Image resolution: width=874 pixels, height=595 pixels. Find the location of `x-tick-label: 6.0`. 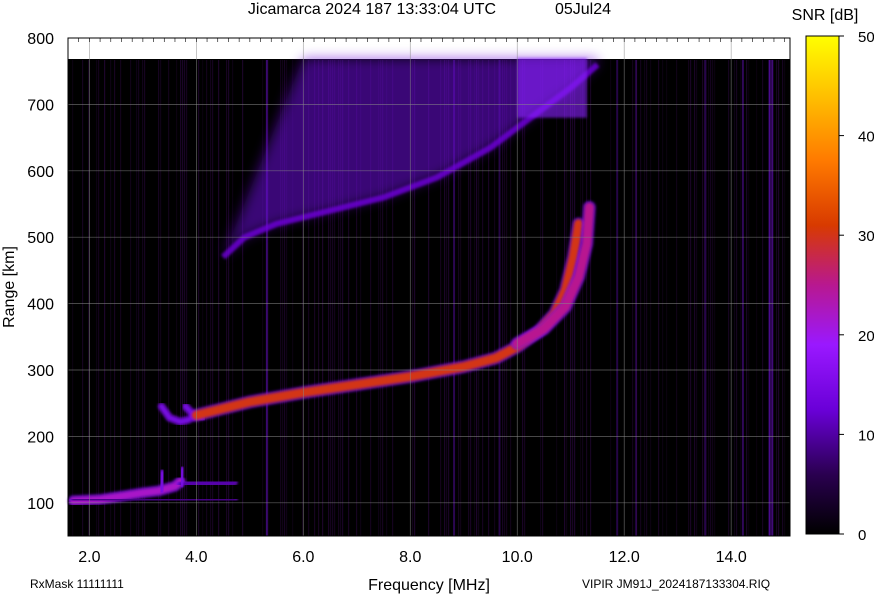

x-tick-label: 6.0 is located at coordinates (303, 557).